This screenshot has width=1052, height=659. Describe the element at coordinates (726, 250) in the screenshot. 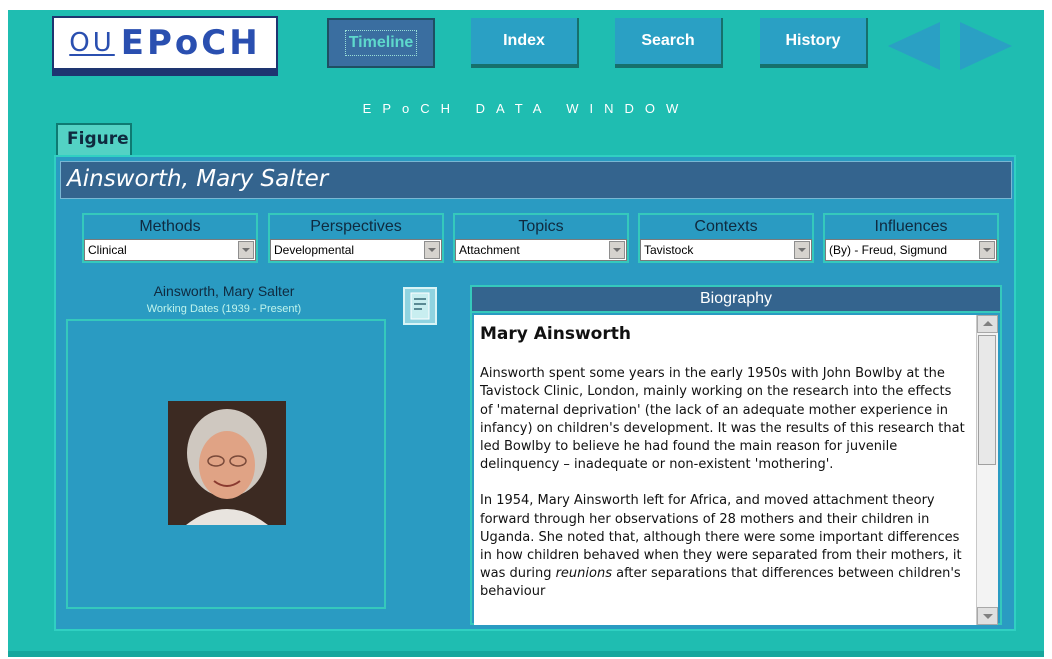

I see `contexts-select: Tavistock` at that location.